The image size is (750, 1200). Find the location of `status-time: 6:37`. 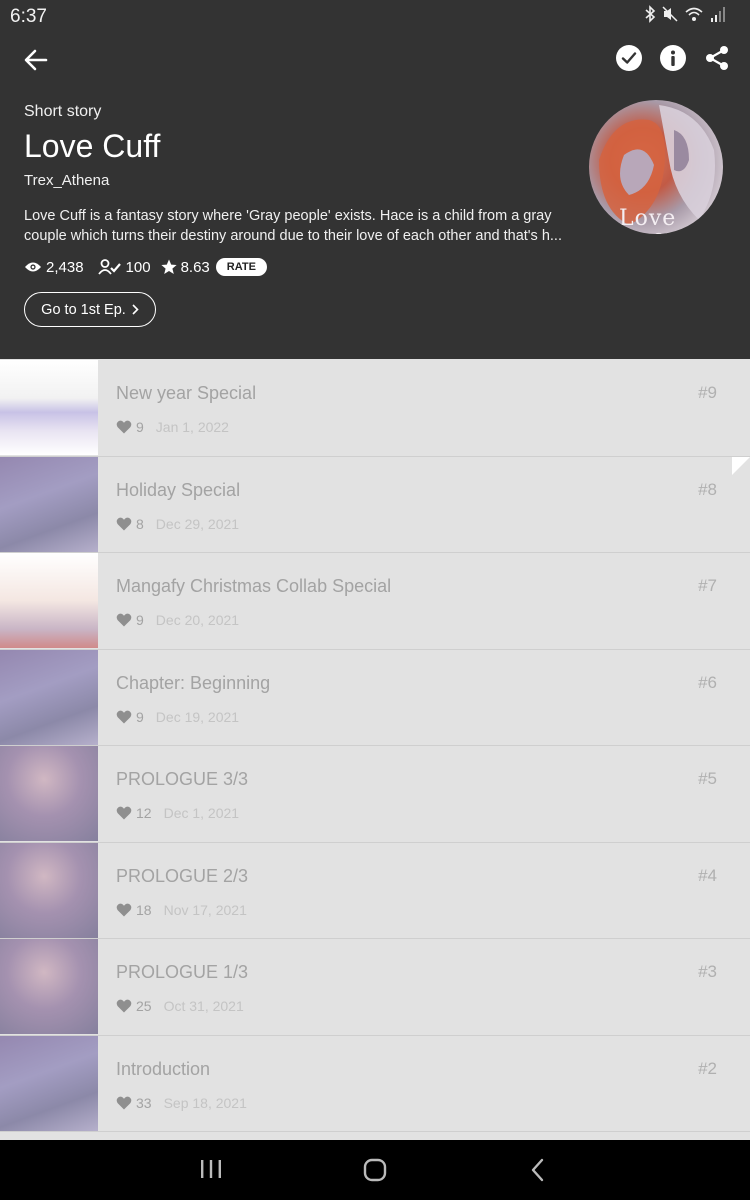

status-time: 6:37 is located at coordinates (28, 16).